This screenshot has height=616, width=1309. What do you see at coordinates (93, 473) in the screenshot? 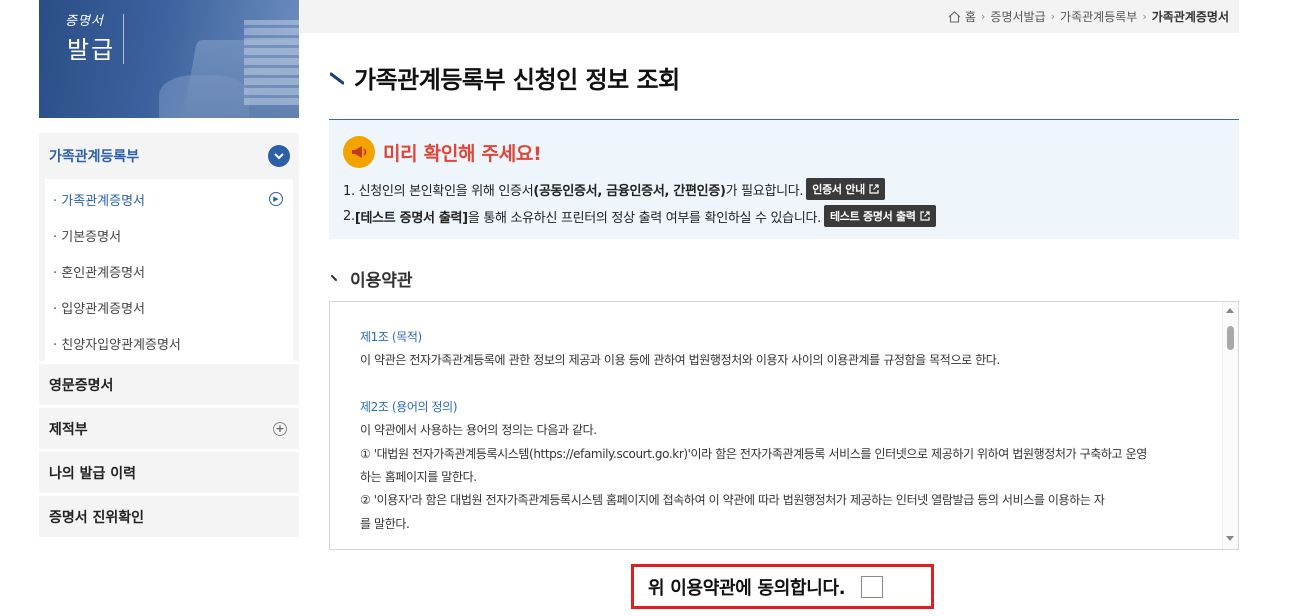
I see `sidebar-item-label: 나의 발급 이력` at bounding box center [93, 473].